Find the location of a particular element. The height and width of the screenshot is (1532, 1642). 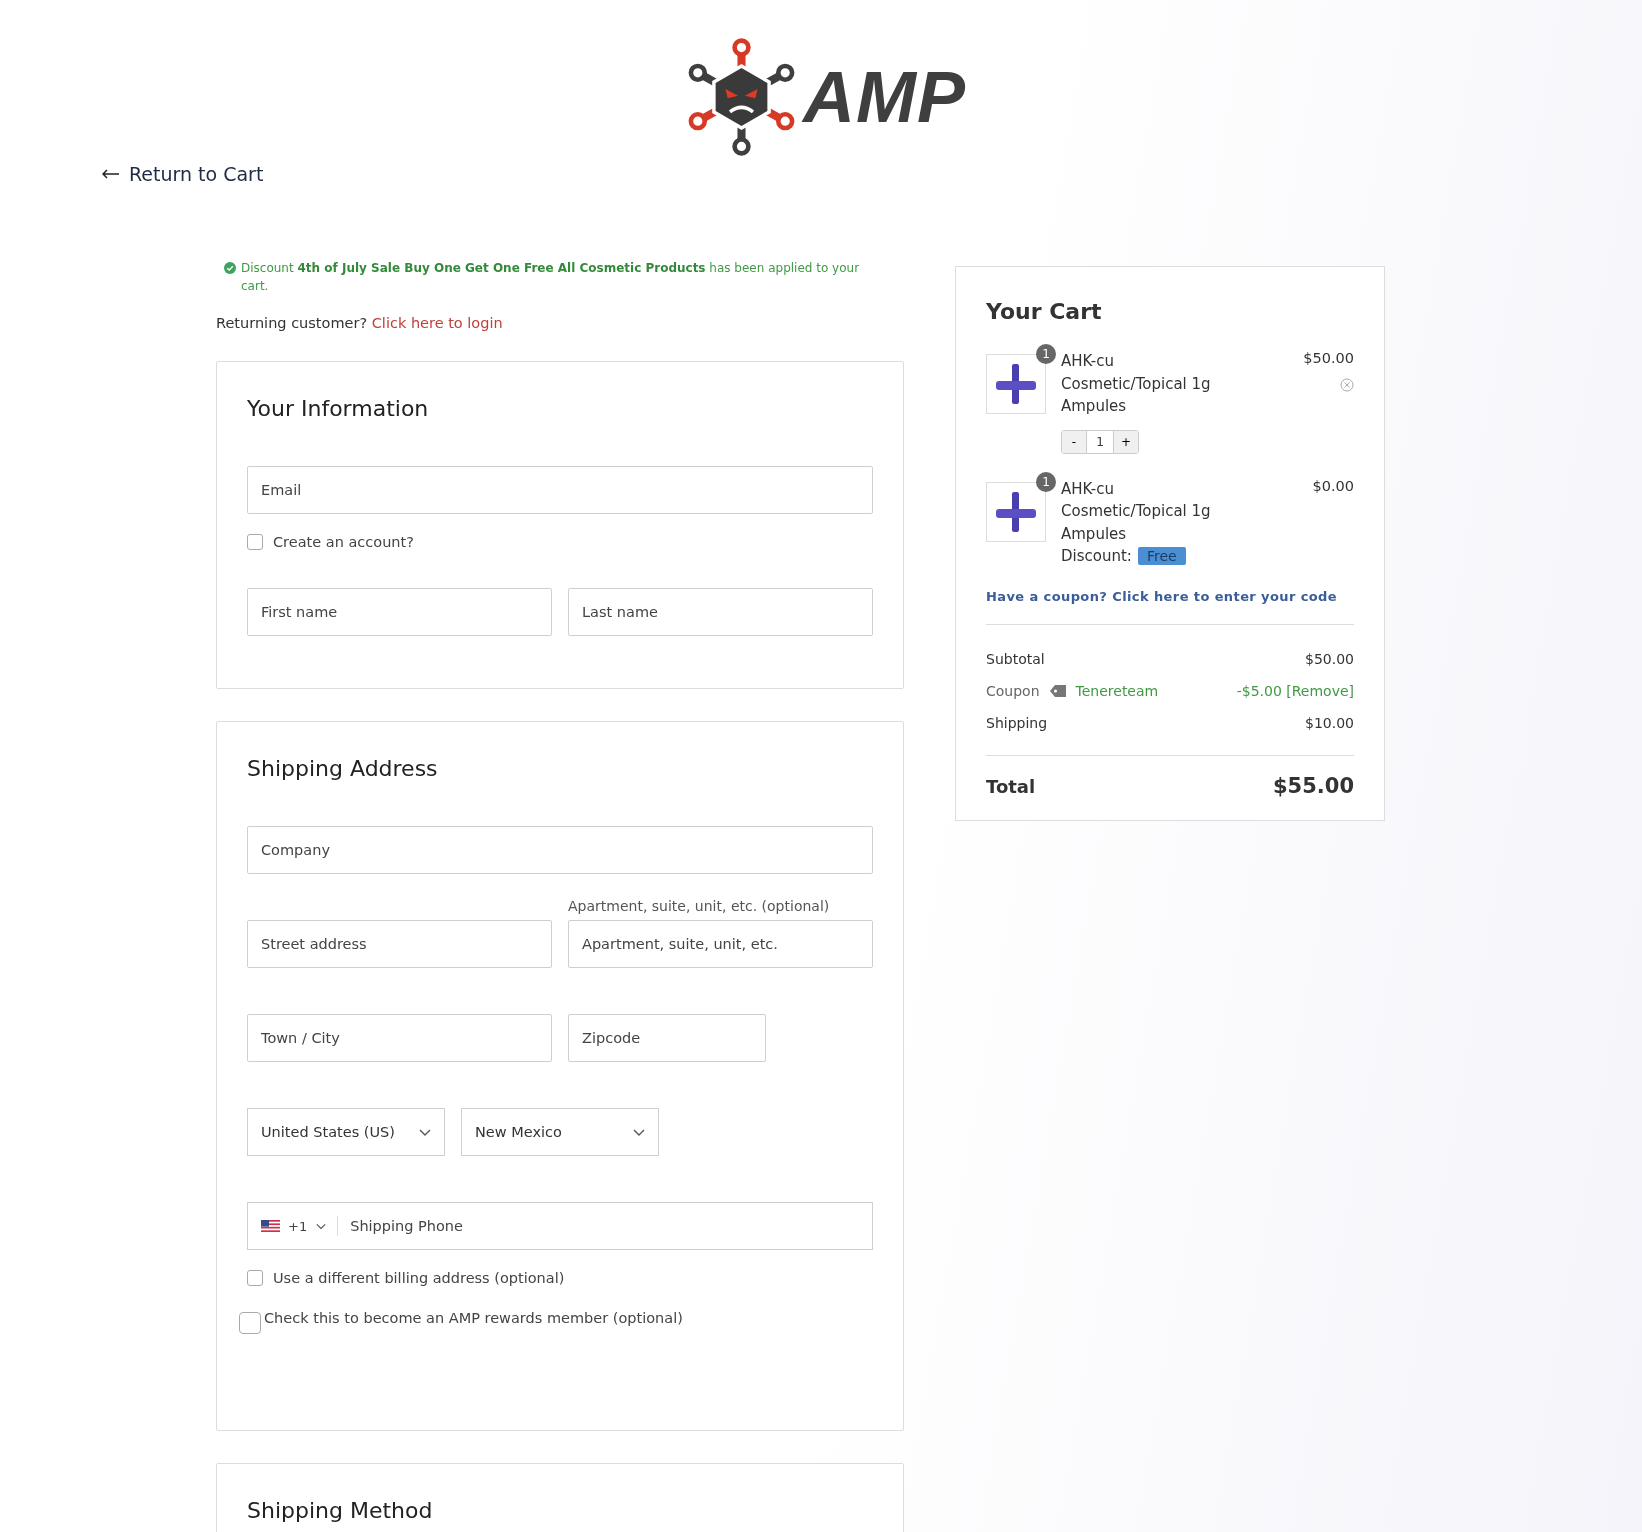

section-title: Your Information is located at coordinates (338, 409).